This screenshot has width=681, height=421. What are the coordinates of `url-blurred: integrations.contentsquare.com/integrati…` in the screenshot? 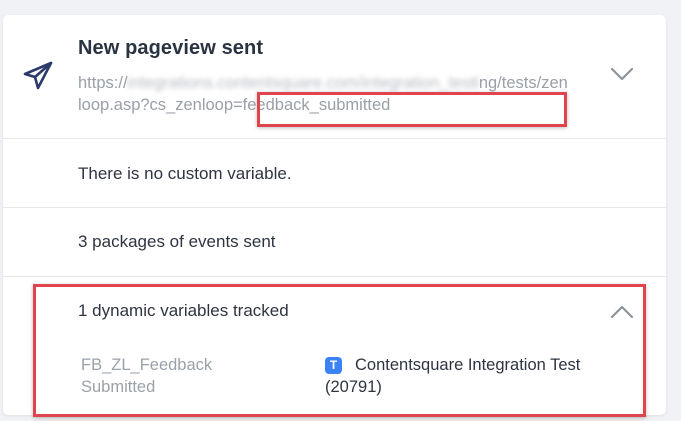 It's located at (303, 83).